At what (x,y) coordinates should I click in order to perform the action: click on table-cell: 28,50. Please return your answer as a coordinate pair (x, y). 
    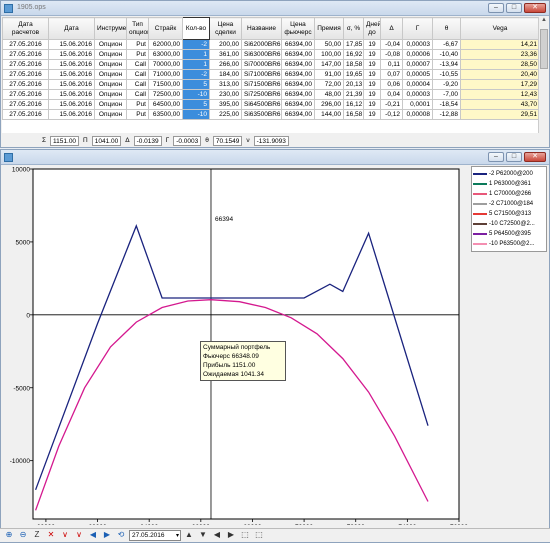
    Looking at the image, I should click on (499, 64).